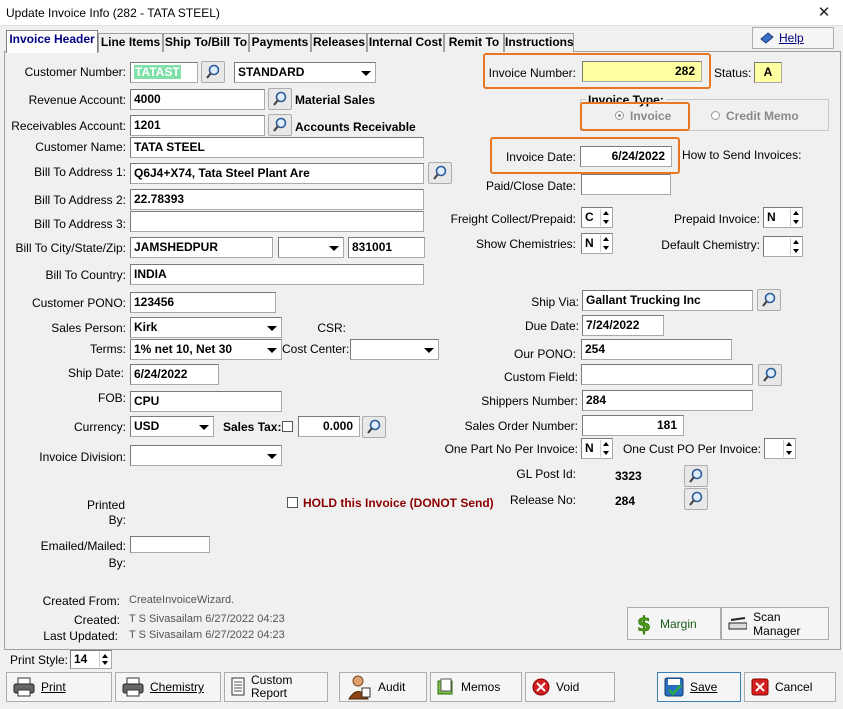 The height and width of the screenshot is (709, 843). What do you see at coordinates (172, 426) in the screenshot?
I see `currency-select: USD` at bounding box center [172, 426].